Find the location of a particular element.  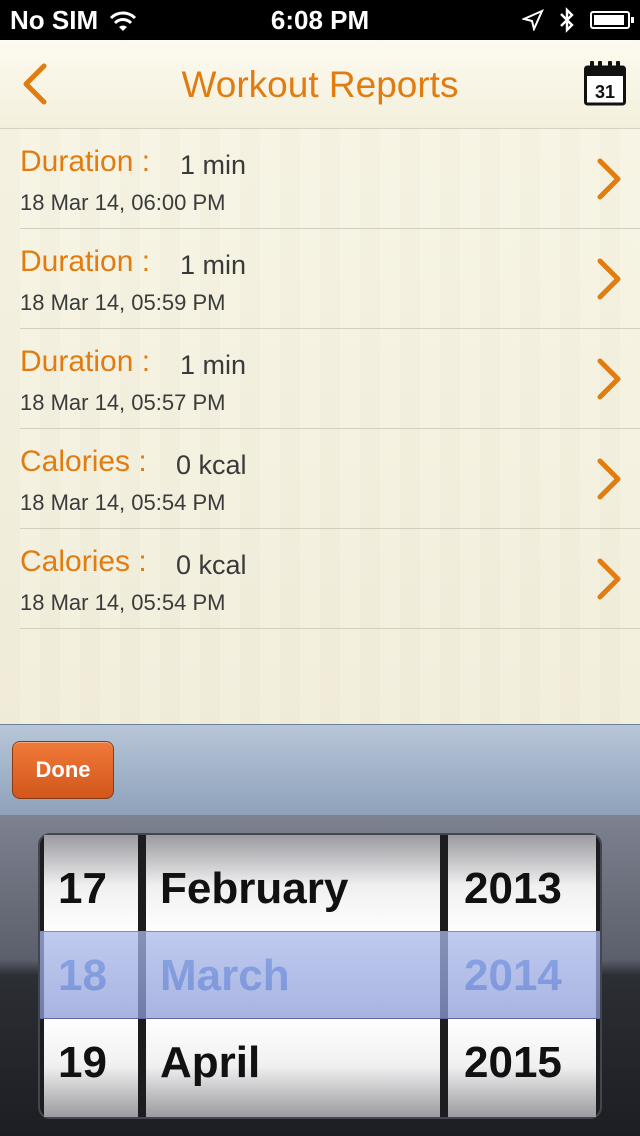

report-row: Duration : 1 min 18 Mar 14, 05:59 PM is located at coordinates (330, 279).